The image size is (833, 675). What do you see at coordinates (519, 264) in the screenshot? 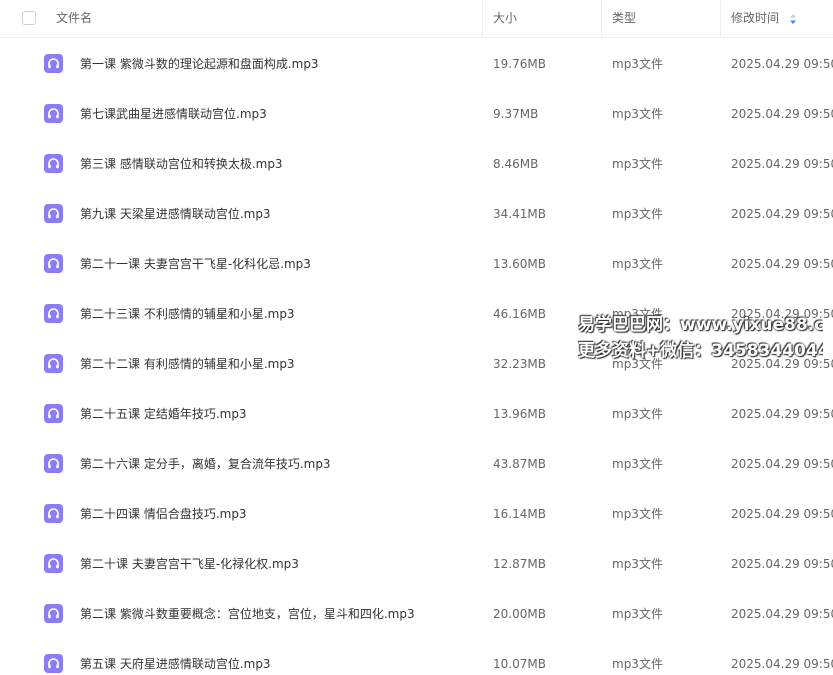
I see `file-size: 13.60MB` at bounding box center [519, 264].